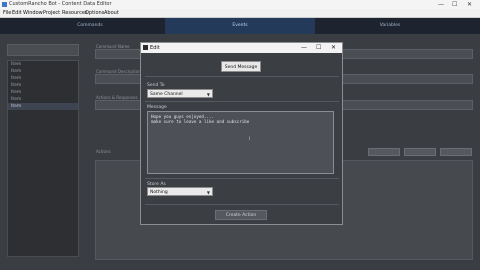 This screenshot has width=480, height=270. I want to click on tab-events: Events, so click(240, 26).